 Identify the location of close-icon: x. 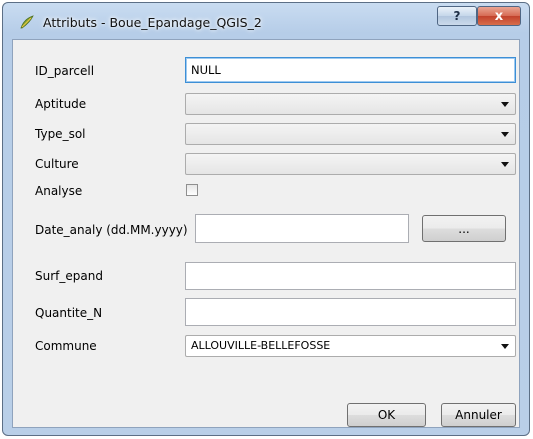
(499, 16).